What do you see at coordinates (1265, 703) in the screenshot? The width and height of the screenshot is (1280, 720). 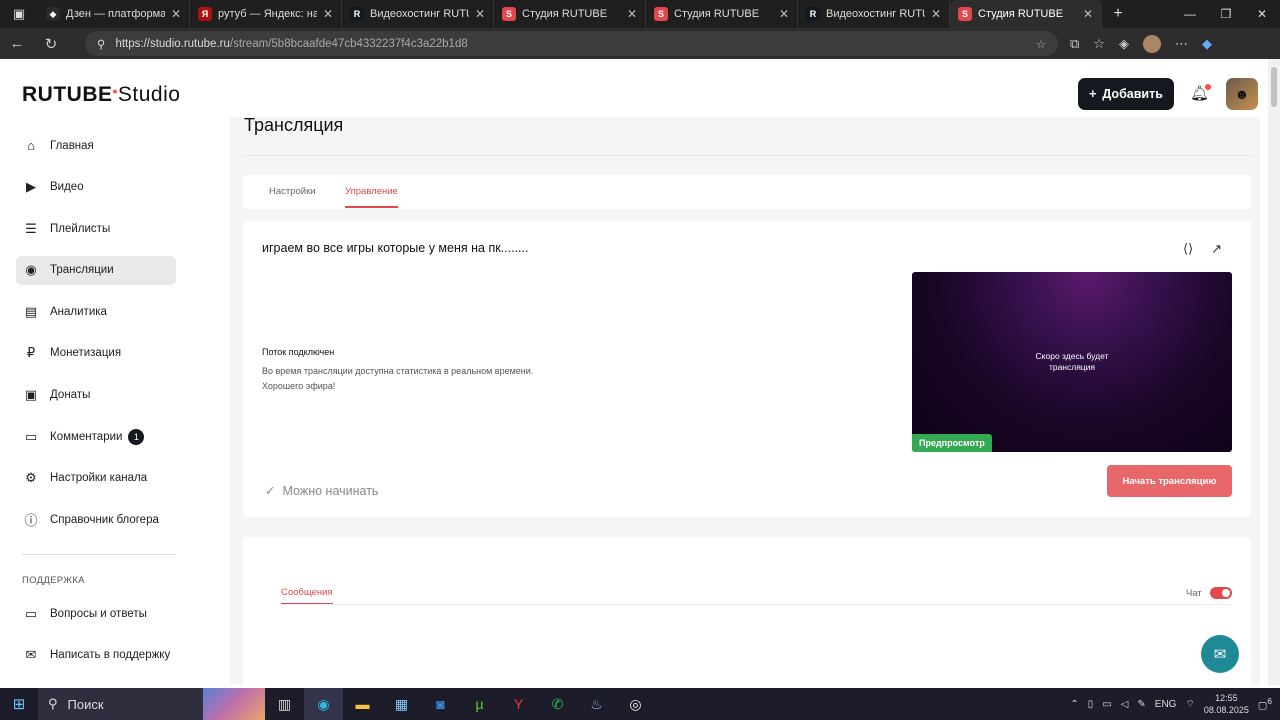 I see `notifications-icon: ▢6` at bounding box center [1265, 703].